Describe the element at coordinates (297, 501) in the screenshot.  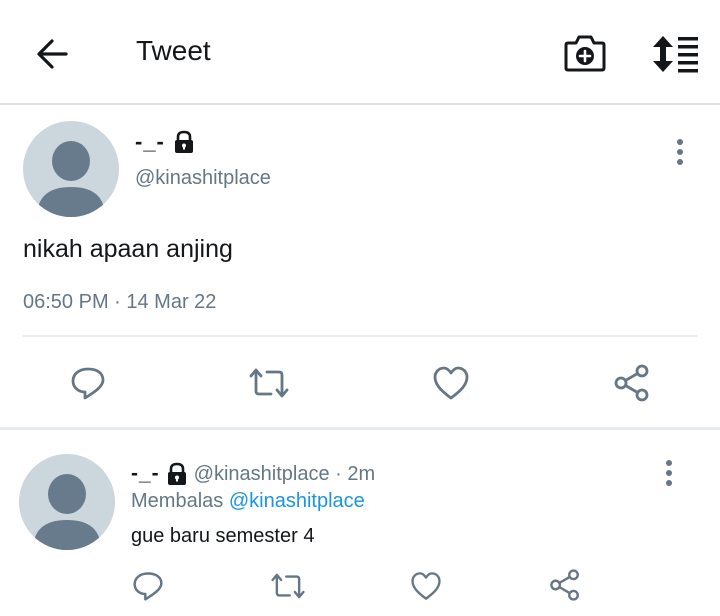
I see `mention-link: @kinashitplace` at that location.